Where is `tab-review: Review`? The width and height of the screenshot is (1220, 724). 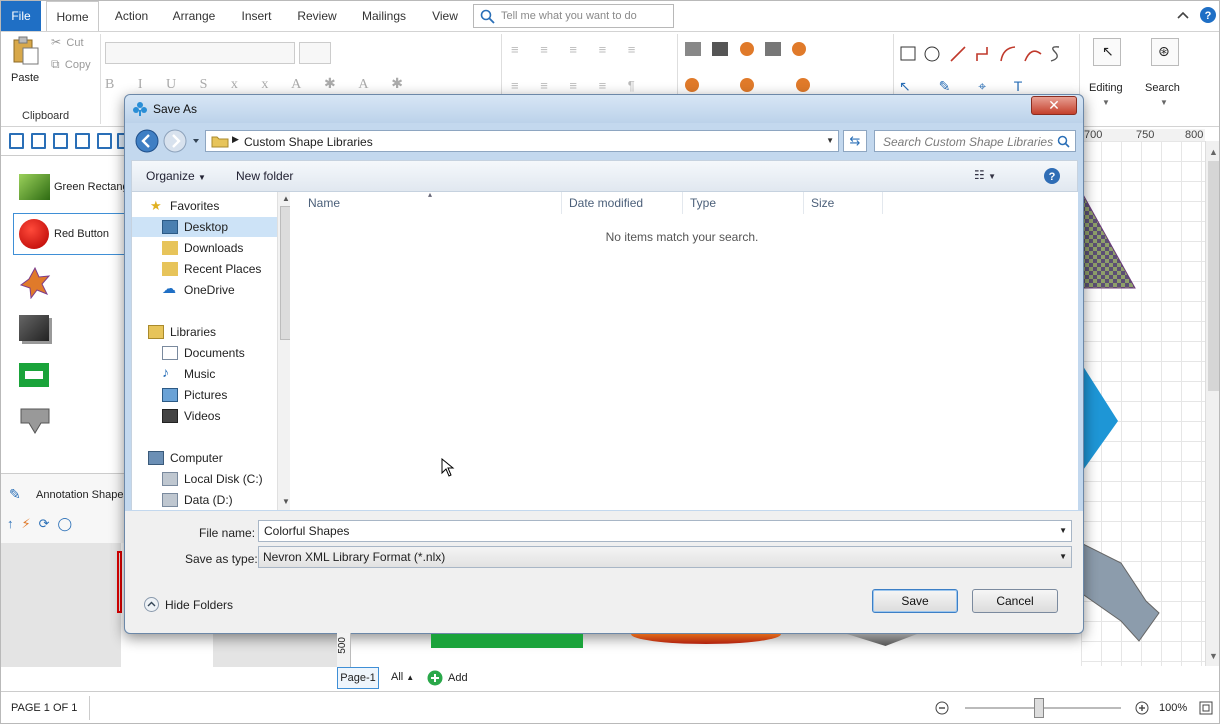 tab-review: Review is located at coordinates (317, 16).